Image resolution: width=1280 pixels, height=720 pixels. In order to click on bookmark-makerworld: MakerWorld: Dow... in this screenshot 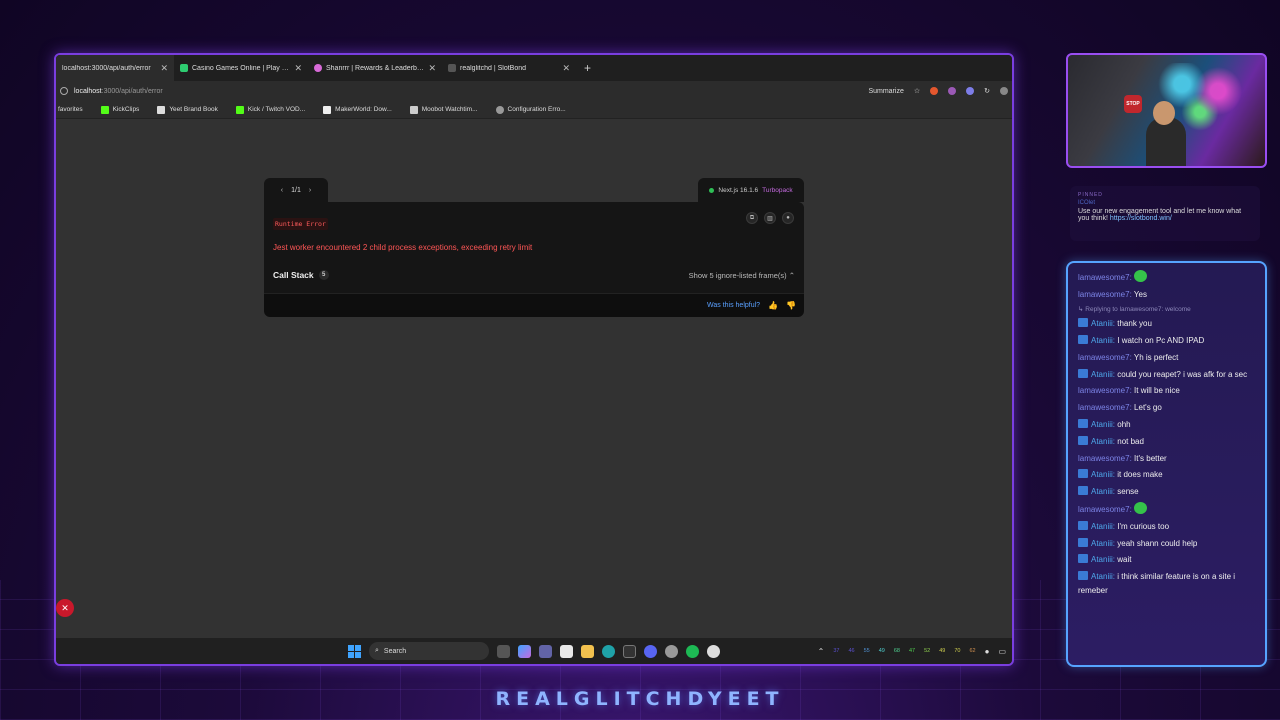, I will do `click(357, 109)`.